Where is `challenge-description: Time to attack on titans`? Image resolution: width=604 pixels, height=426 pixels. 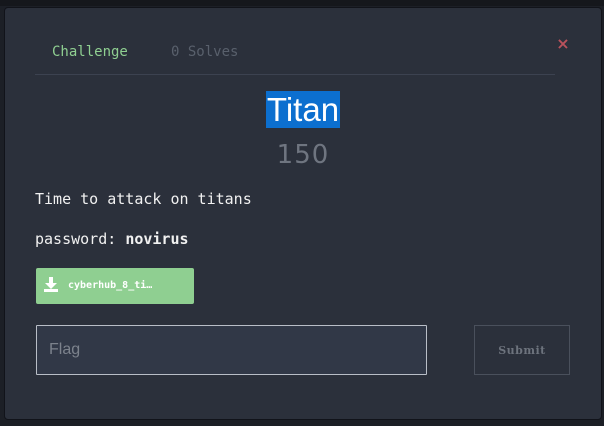 challenge-description: Time to attack on titans is located at coordinates (143, 199).